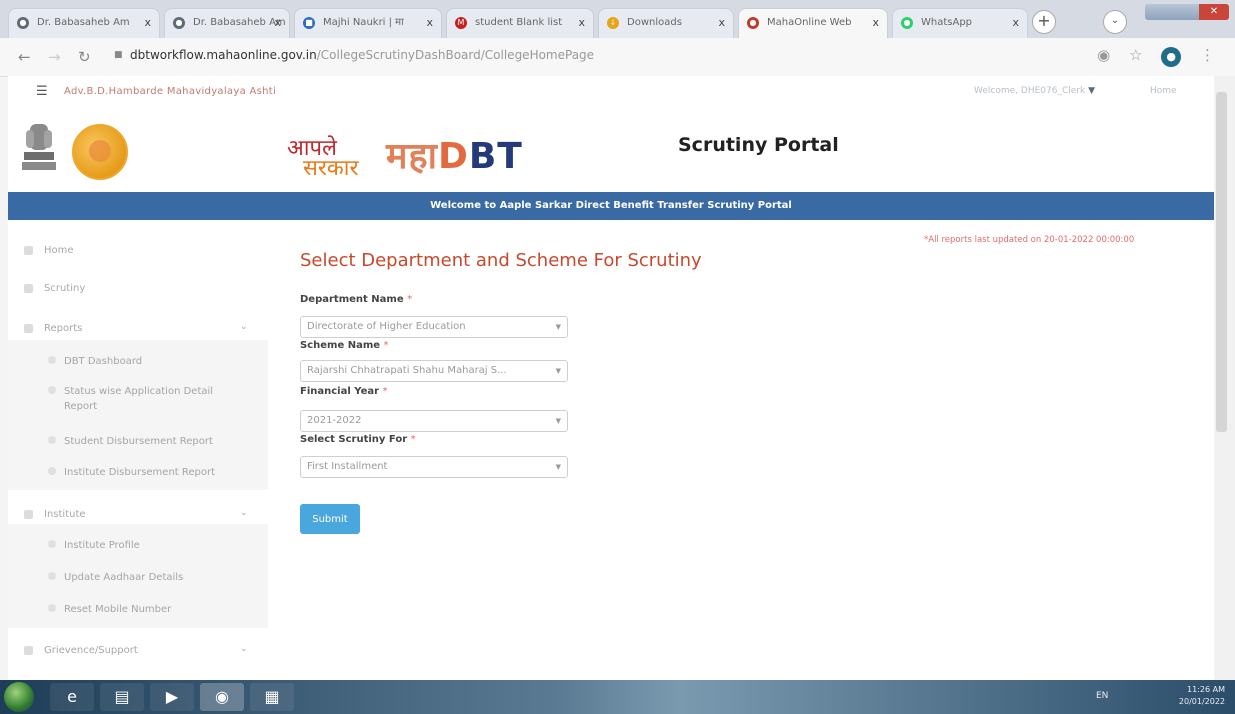 This screenshot has width=1235, height=714. I want to click on scrollbar-thumb, so click(1221, 262).